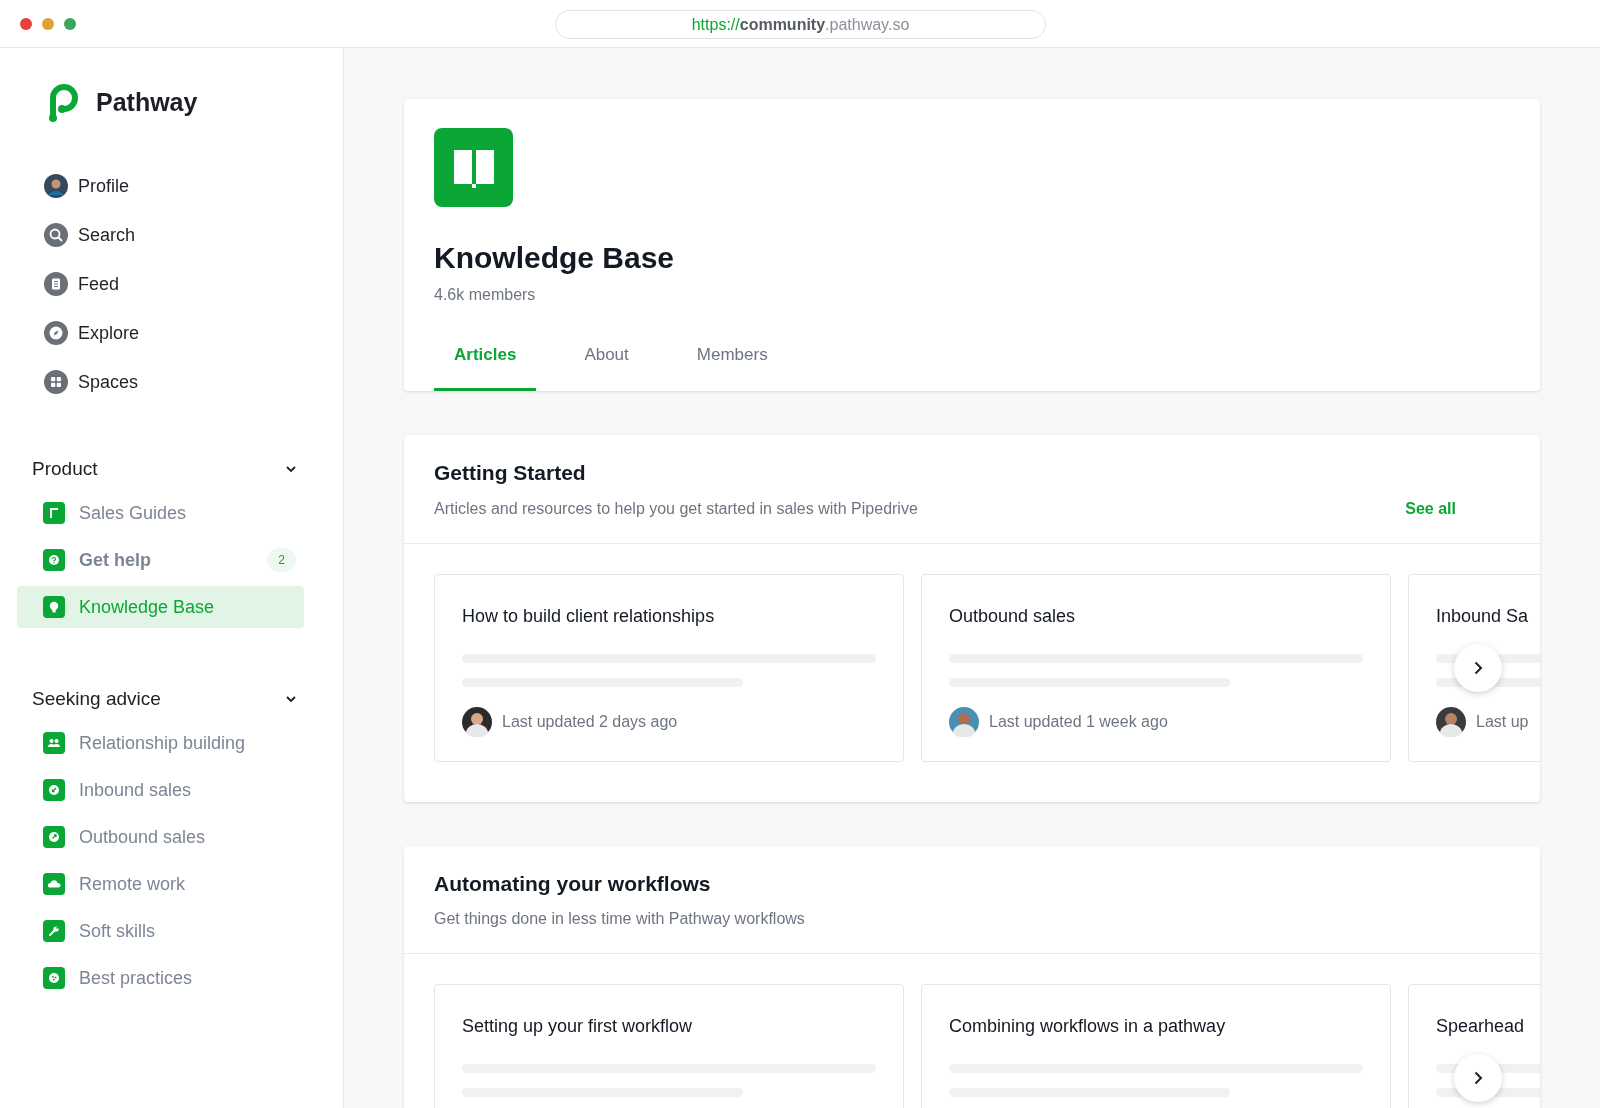 This screenshot has width=1600, height=1108. Describe the element at coordinates (1483, 616) in the screenshot. I see `article-title: Inbound Sa` at that location.